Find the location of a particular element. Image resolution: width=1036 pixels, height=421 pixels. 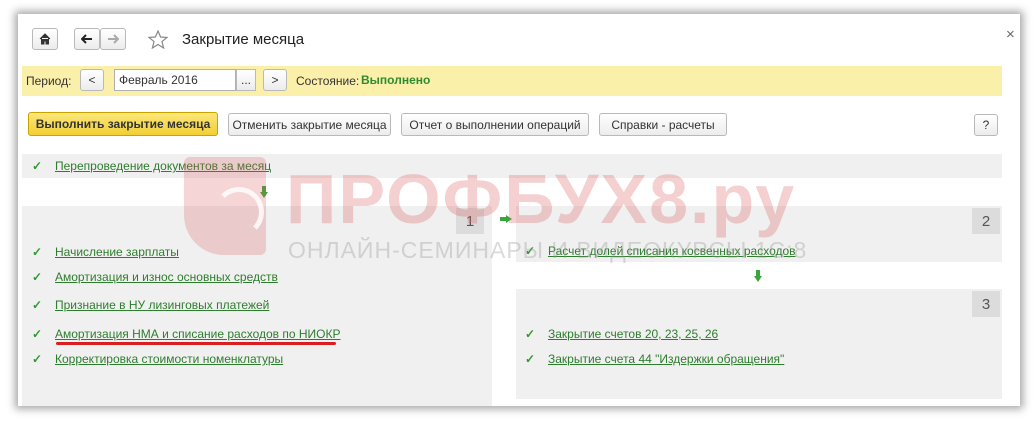

home-icon is located at coordinates (45, 39).